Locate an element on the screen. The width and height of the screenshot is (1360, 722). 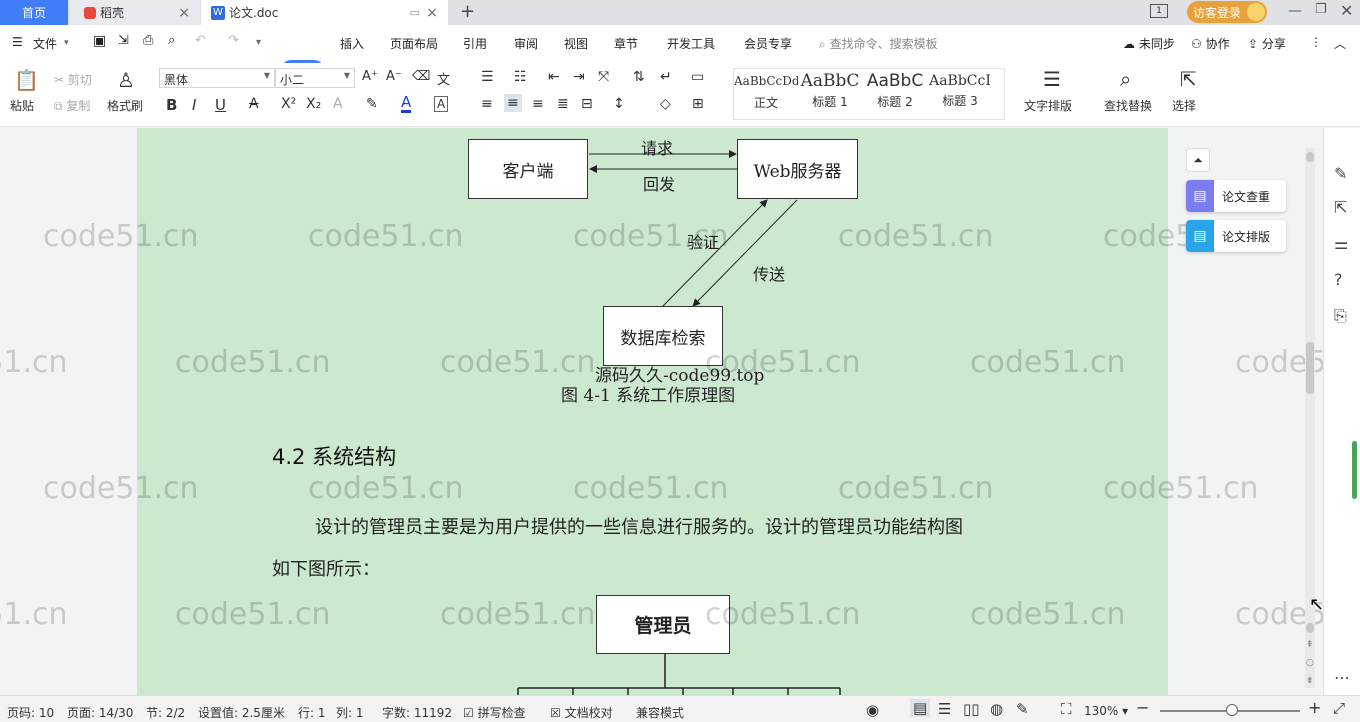
copy-button: ⧉ 复制 is located at coordinates (72, 105).